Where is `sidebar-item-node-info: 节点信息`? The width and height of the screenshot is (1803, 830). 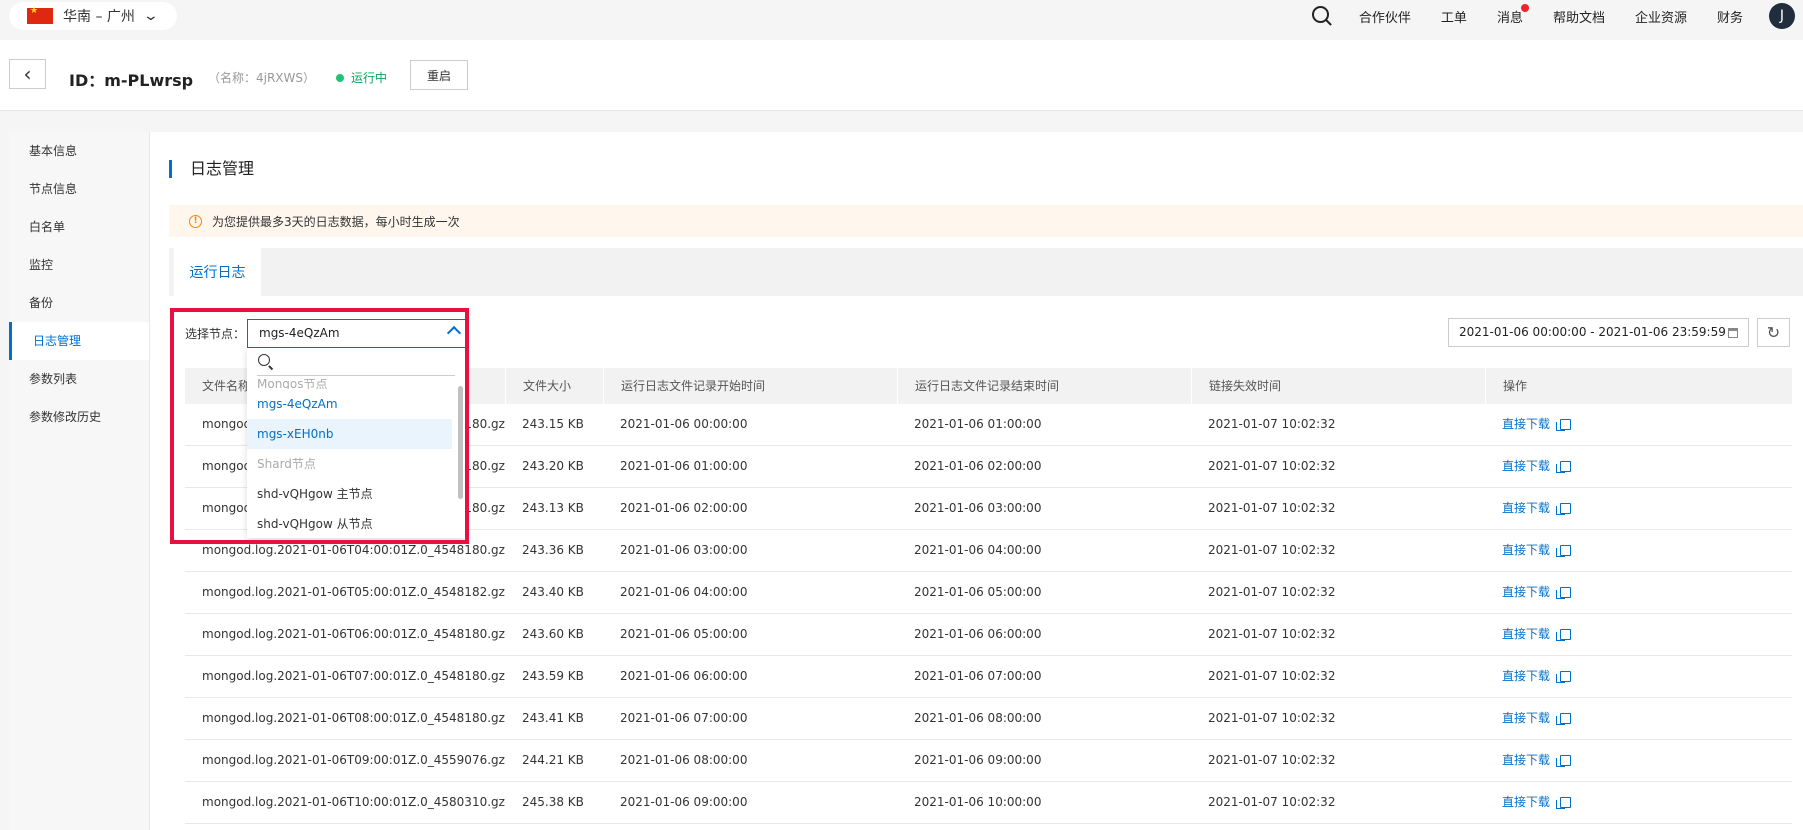
sidebar-item-node-info: 节点信息 is located at coordinates (79, 189).